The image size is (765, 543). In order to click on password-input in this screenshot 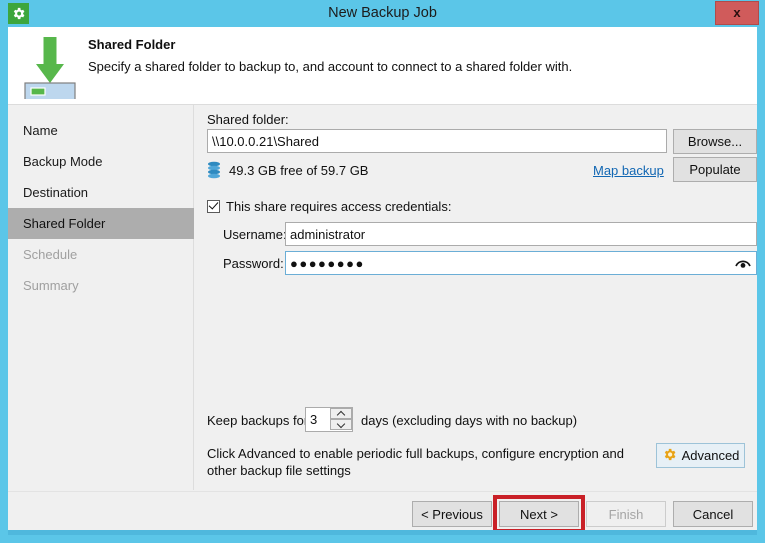, I will do `click(521, 263)`.